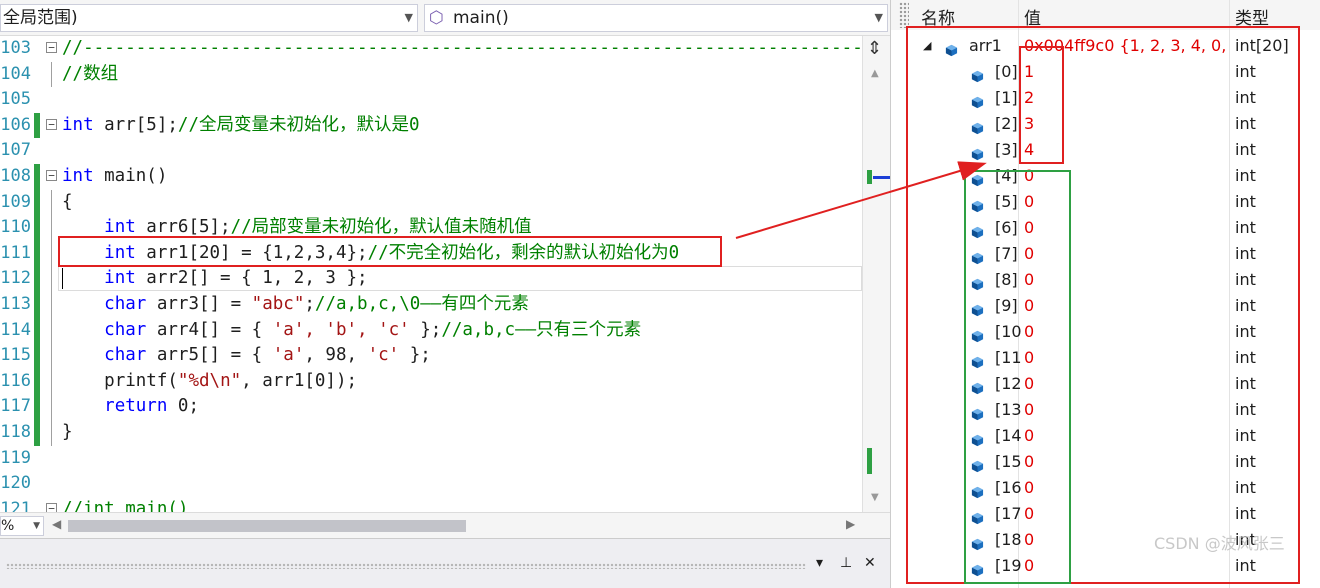  Describe the element at coordinates (67, 432) in the screenshot. I see `code-token: }` at that location.